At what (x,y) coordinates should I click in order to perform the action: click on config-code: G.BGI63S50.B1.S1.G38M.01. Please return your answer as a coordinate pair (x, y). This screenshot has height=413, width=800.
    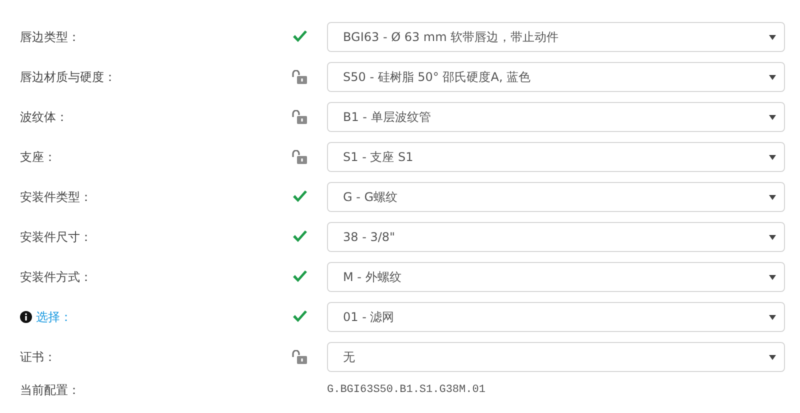
    Looking at the image, I should click on (406, 390).